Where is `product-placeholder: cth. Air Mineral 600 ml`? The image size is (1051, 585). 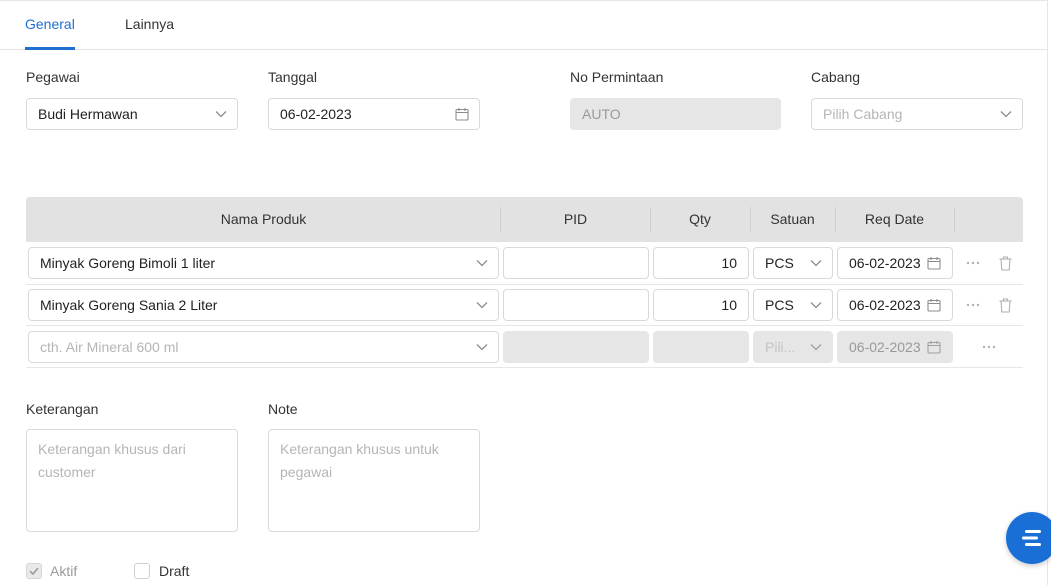 product-placeholder: cth. Air Mineral 600 ml is located at coordinates (109, 347).